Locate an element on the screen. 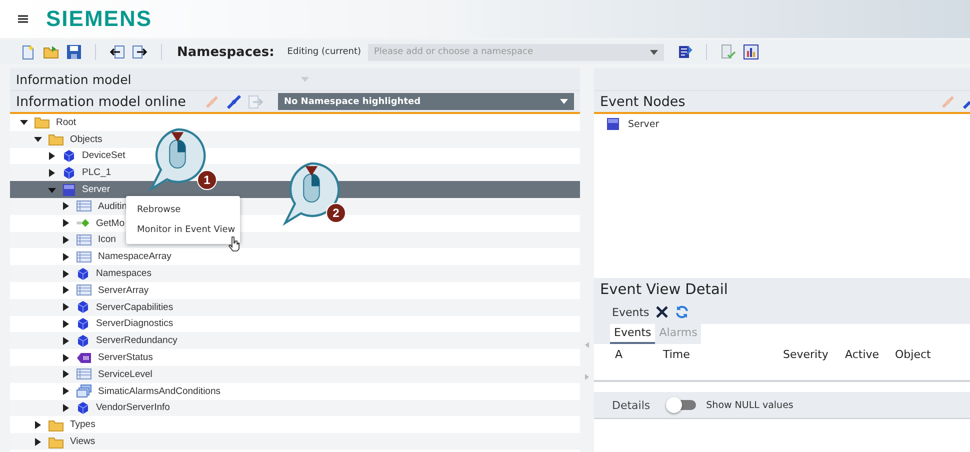 This screenshot has height=452, width=970. events-label: Events is located at coordinates (631, 312).